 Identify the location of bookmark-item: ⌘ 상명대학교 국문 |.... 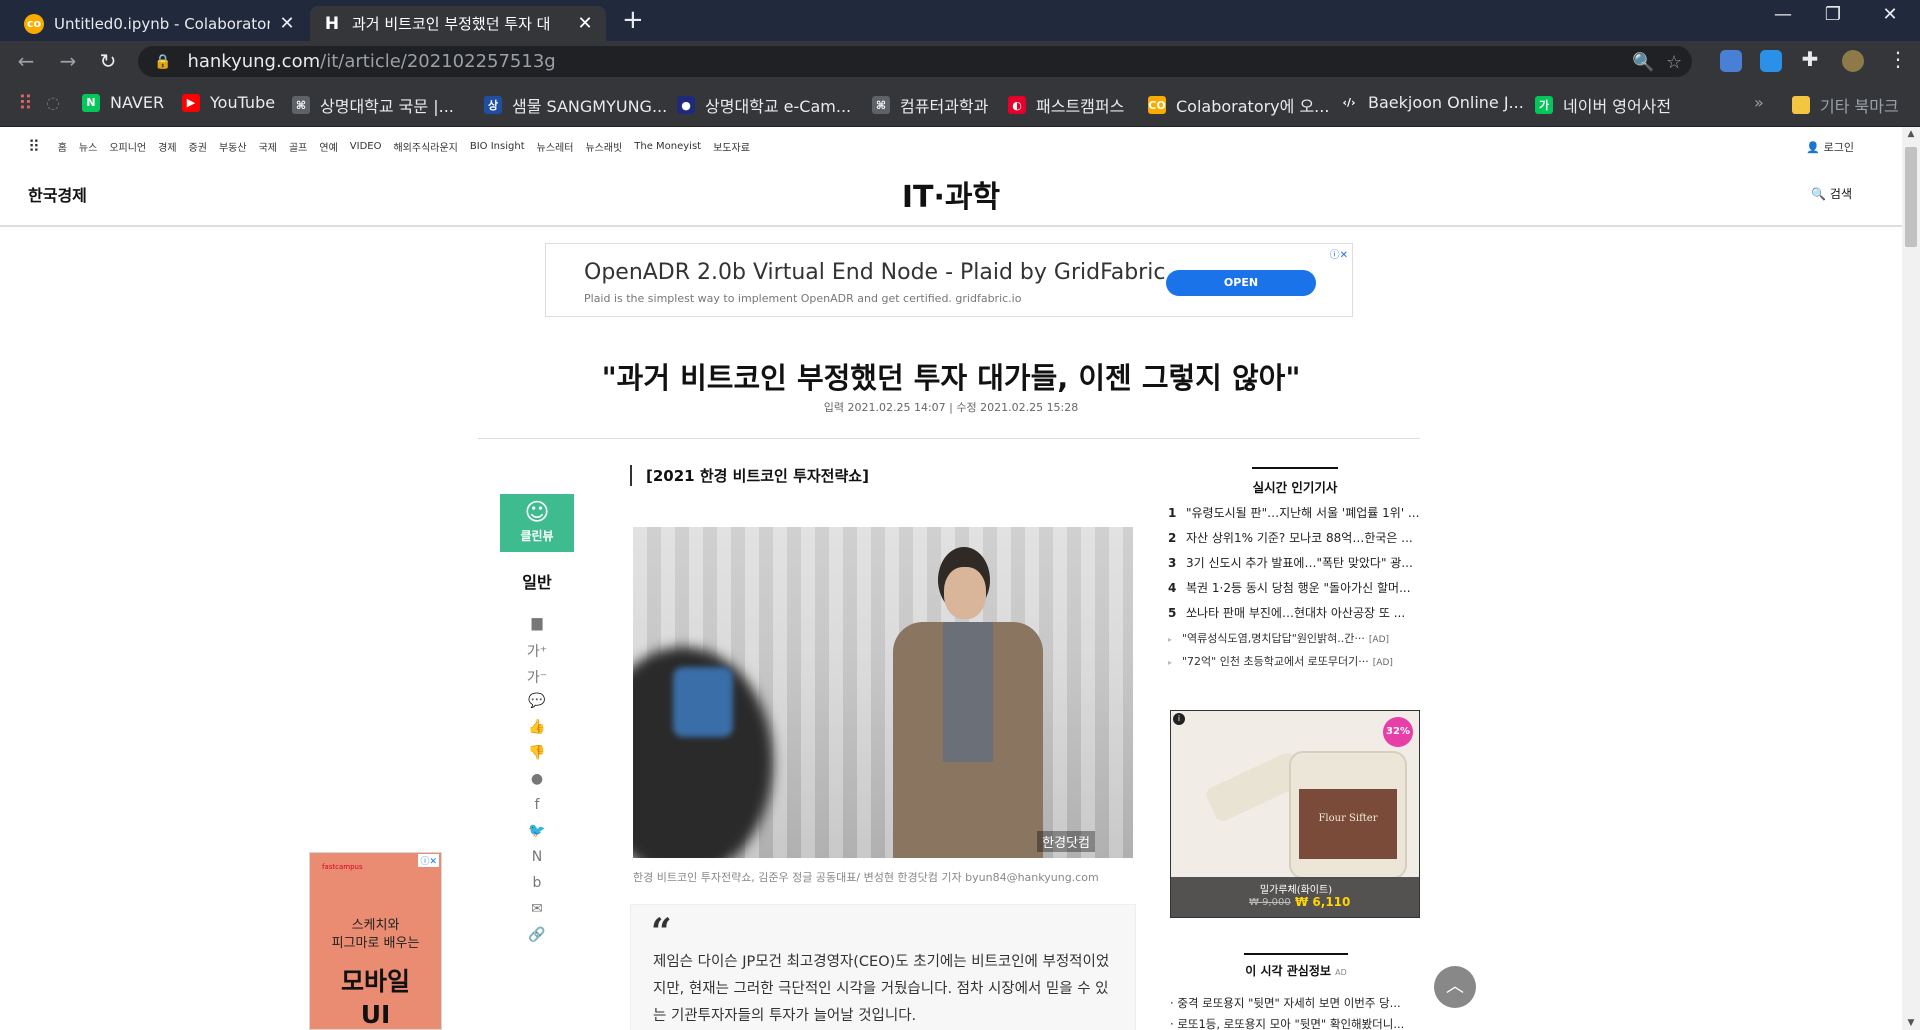
(373, 105).